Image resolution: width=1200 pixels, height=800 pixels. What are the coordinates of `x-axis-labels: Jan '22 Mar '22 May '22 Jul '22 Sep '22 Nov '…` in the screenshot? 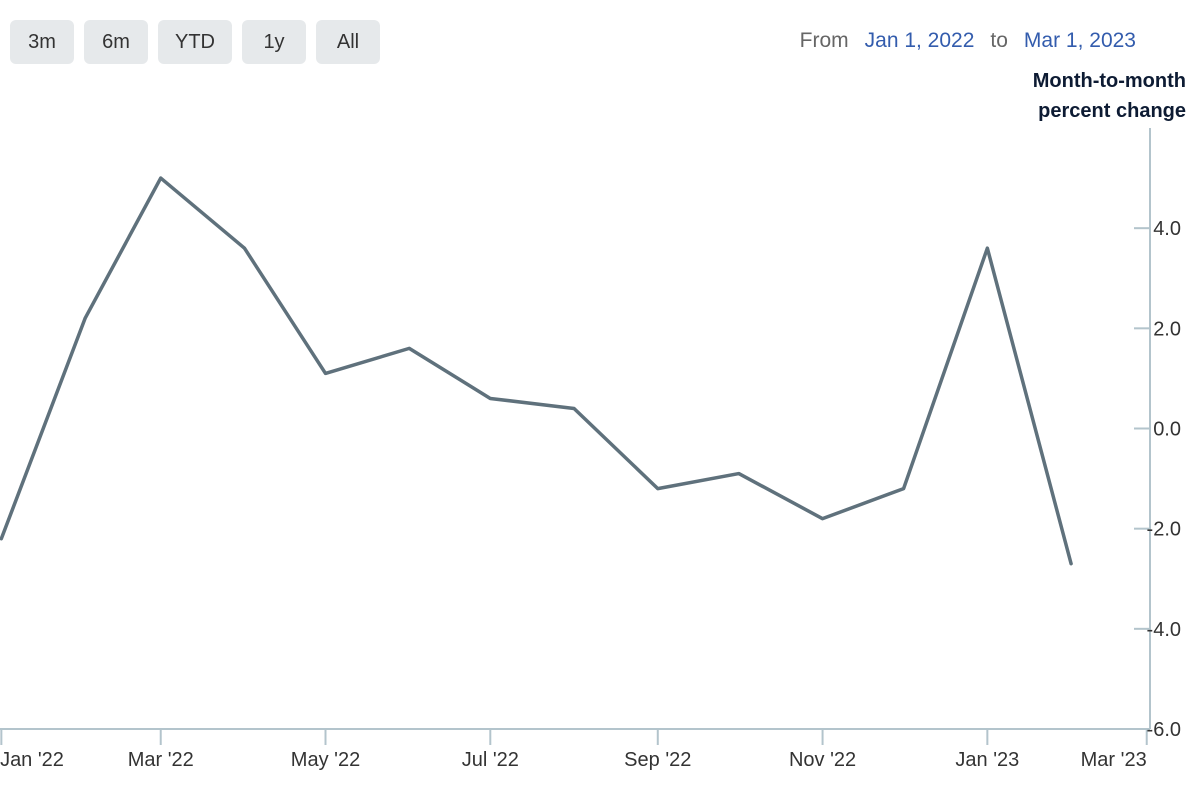 It's located at (573, 760).